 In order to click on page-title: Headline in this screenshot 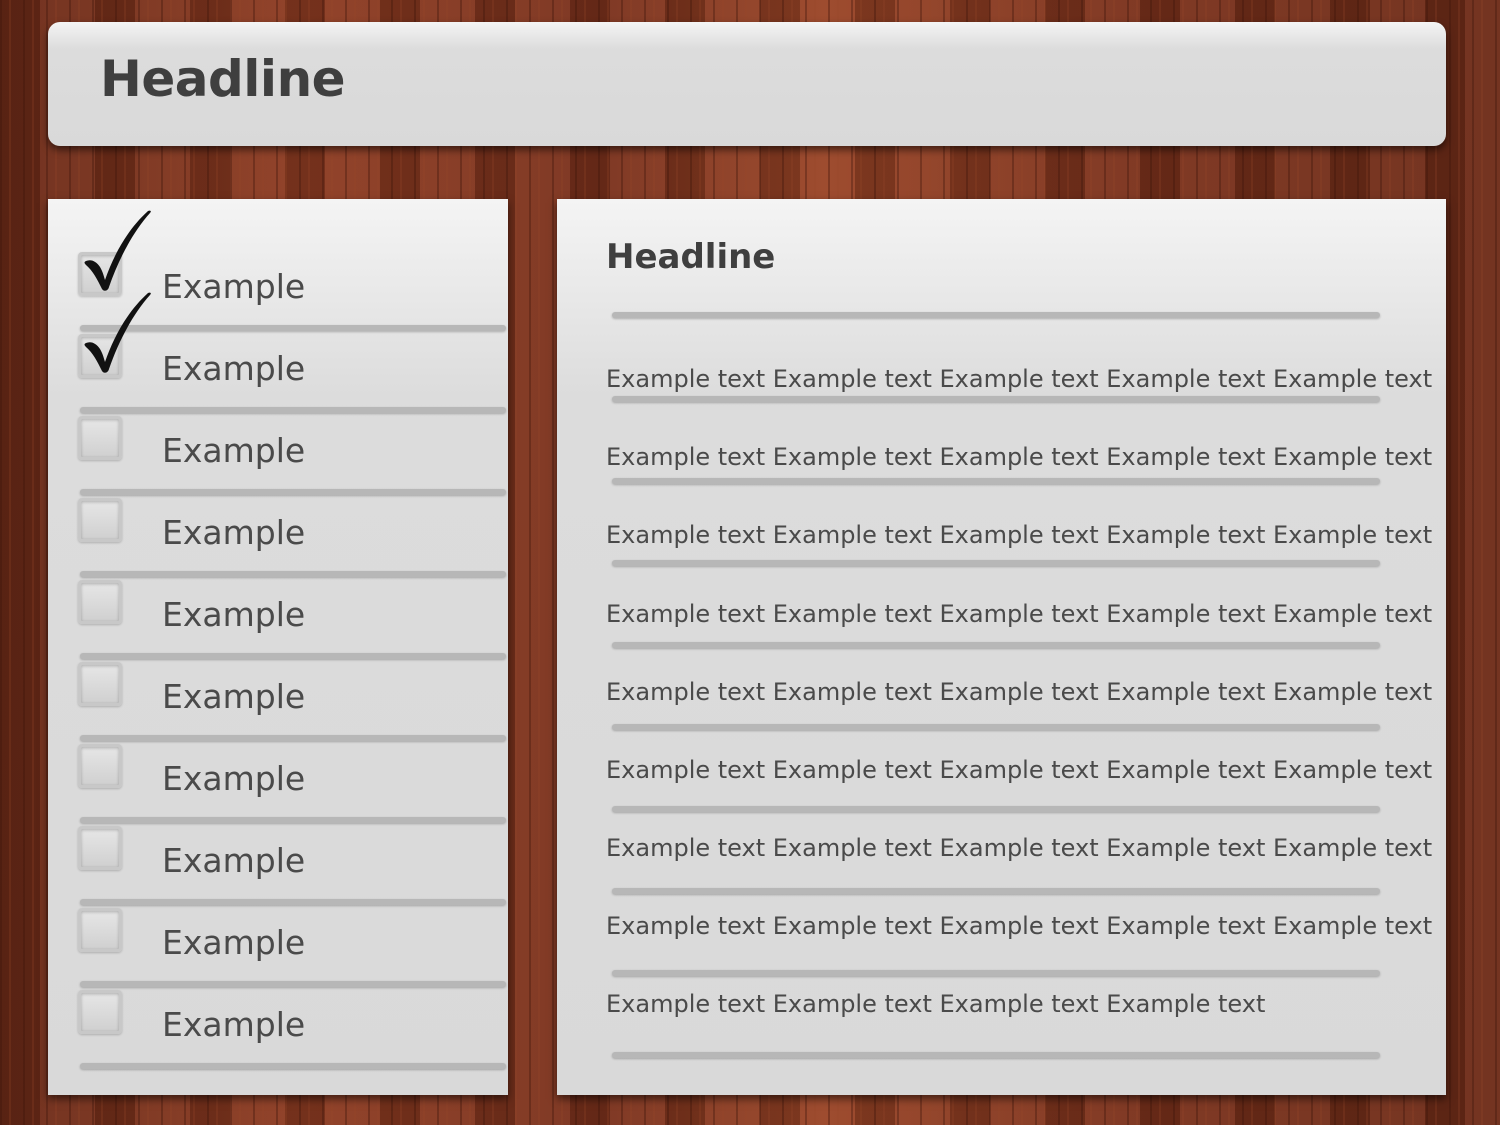, I will do `click(223, 79)`.